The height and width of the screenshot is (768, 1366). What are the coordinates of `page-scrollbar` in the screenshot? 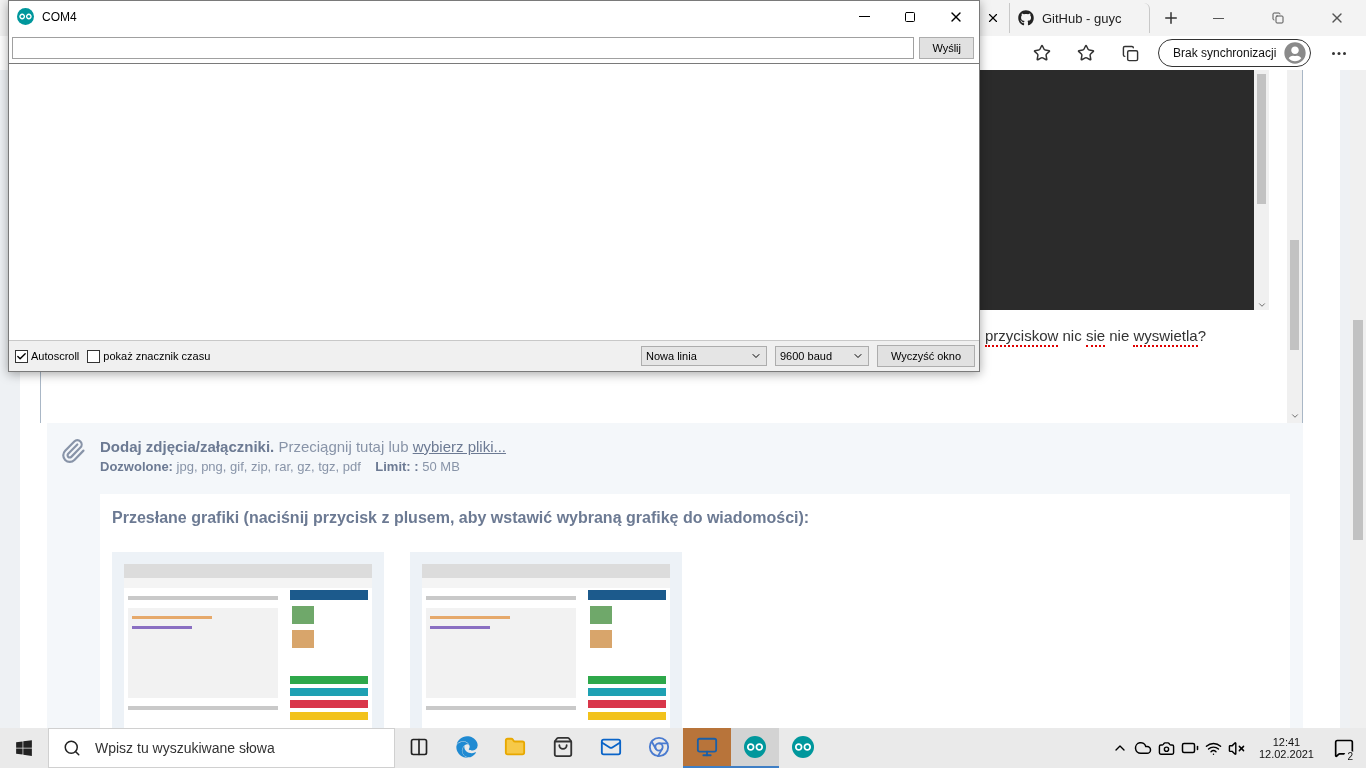 It's located at (1358, 399).